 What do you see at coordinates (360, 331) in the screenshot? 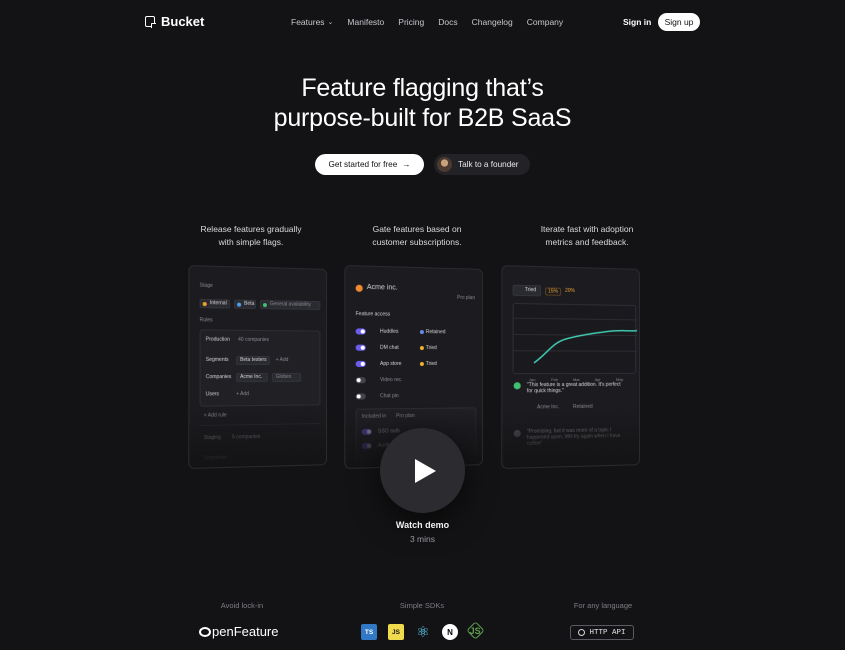
I see `toggle-huddles` at bounding box center [360, 331].